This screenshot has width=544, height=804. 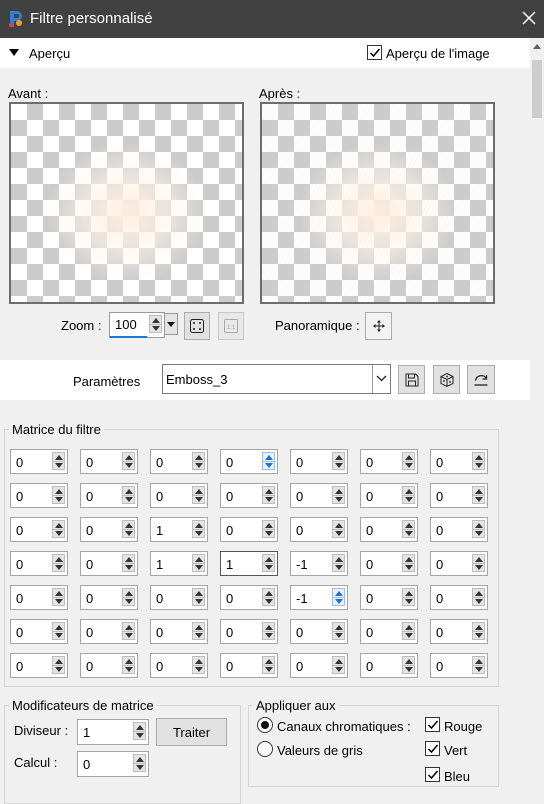 What do you see at coordinates (537, 46) in the screenshot?
I see `scroll-up-icon` at bounding box center [537, 46].